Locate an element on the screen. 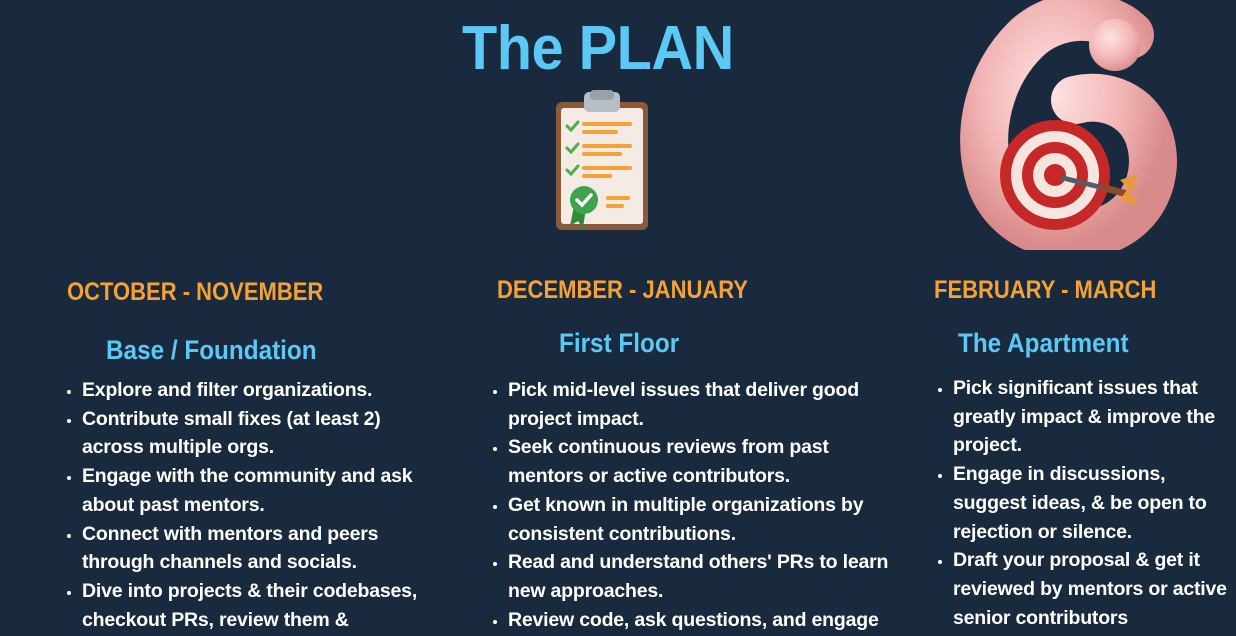 The height and width of the screenshot is (636, 1236). page-title: The PLAN is located at coordinates (598, 48).